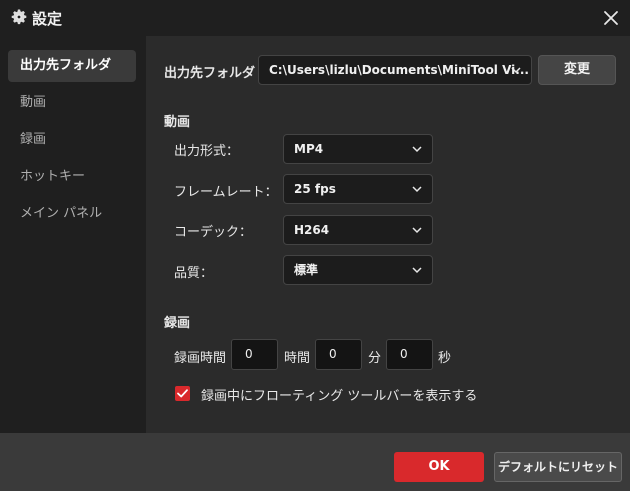 The height and width of the screenshot is (491, 630). What do you see at coordinates (194, 273) in the screenshot?
I see `quality-label: 品質：` at bounding box center [194, 273].